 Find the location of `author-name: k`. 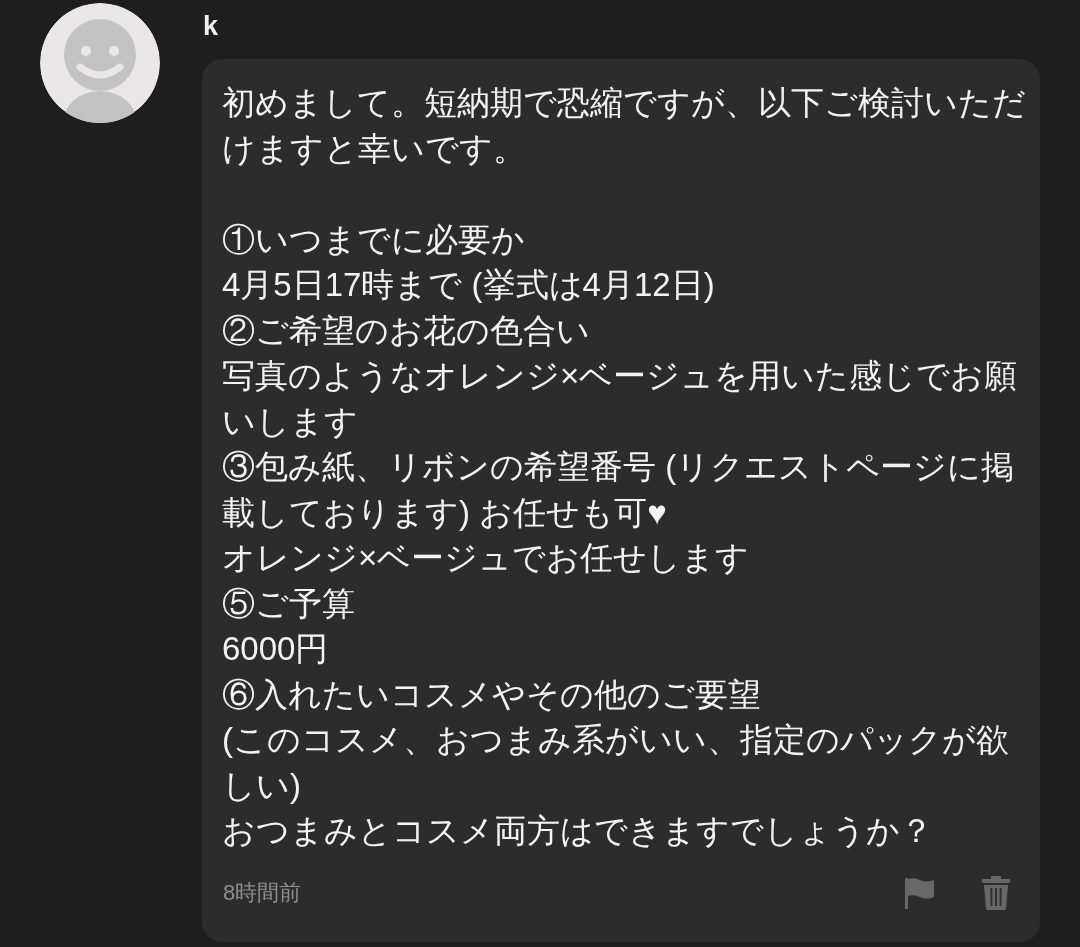

author-name: k is located at coordinates (210, 26).